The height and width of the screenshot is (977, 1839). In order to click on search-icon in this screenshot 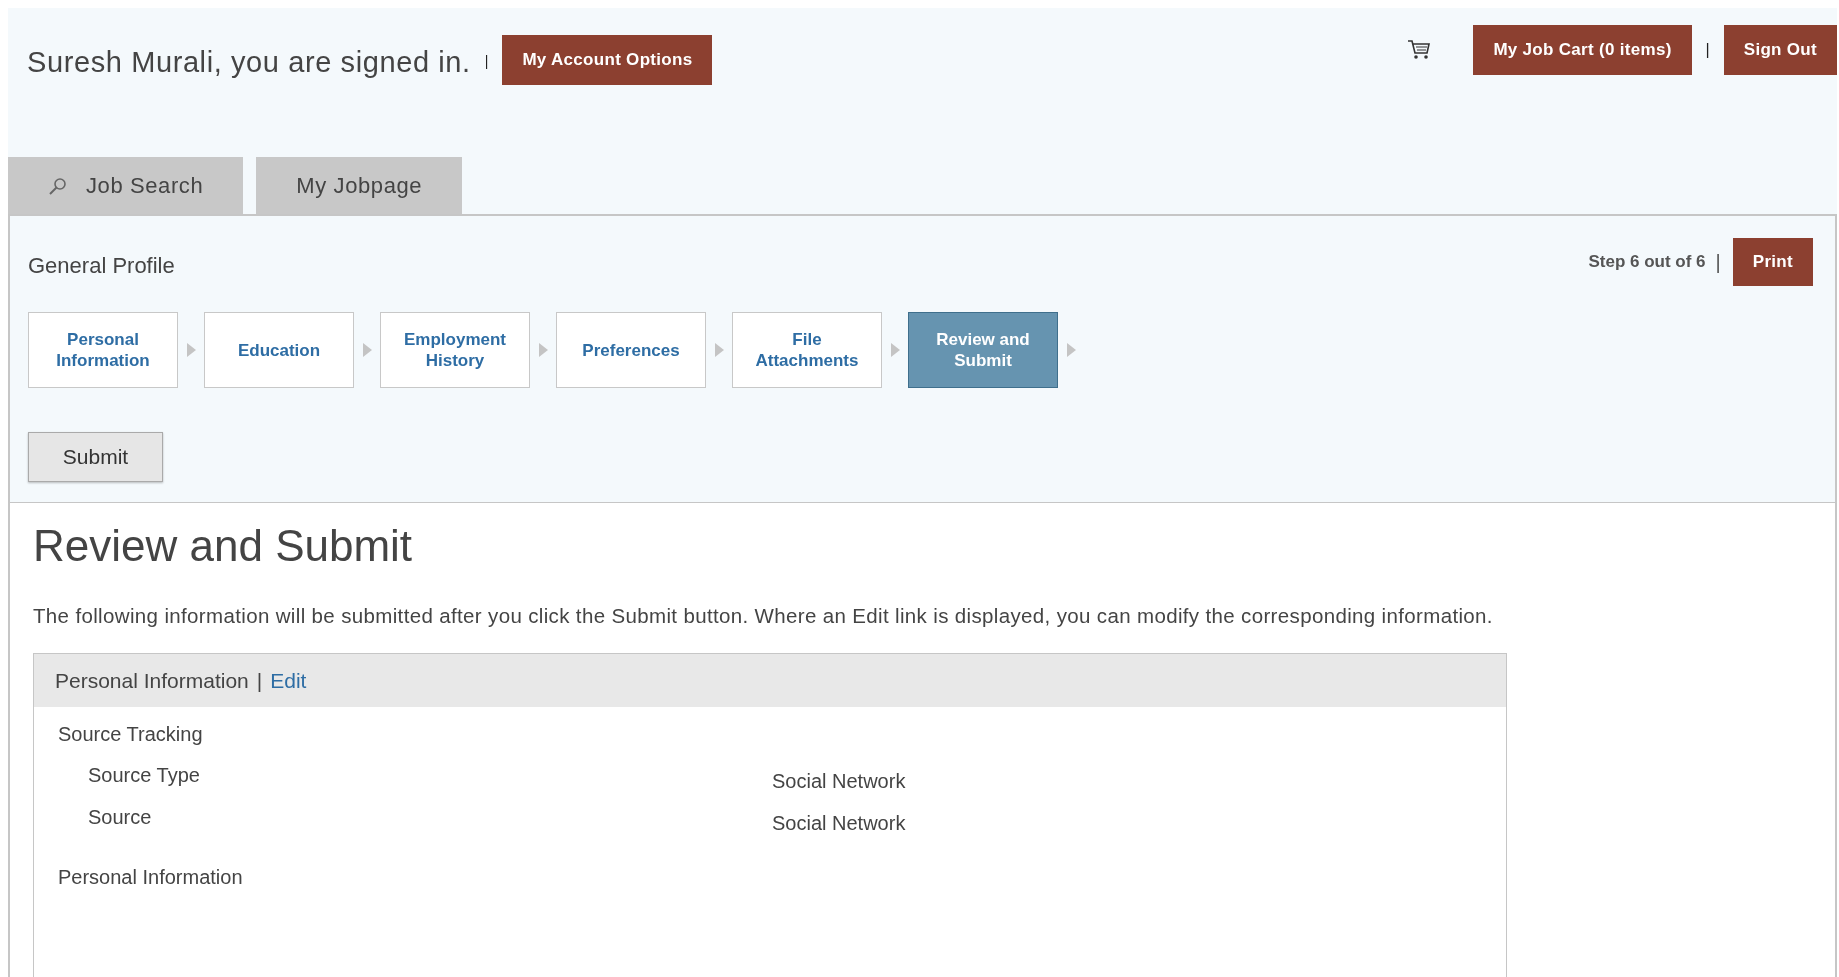, I will do `click(58, 185)`.